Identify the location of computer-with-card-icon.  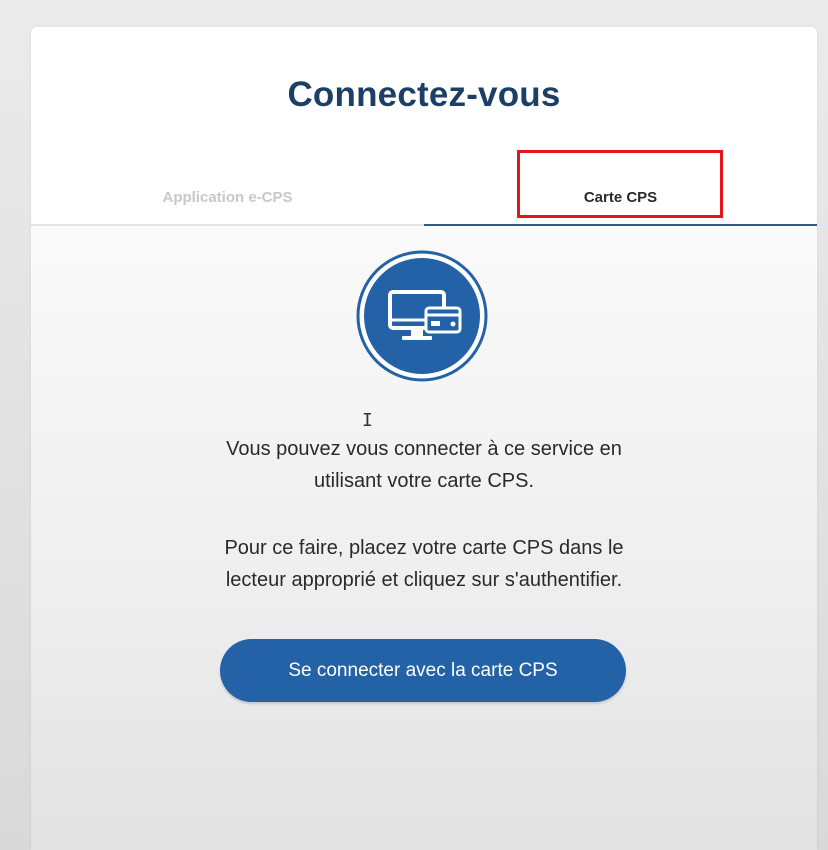
(422, 316).